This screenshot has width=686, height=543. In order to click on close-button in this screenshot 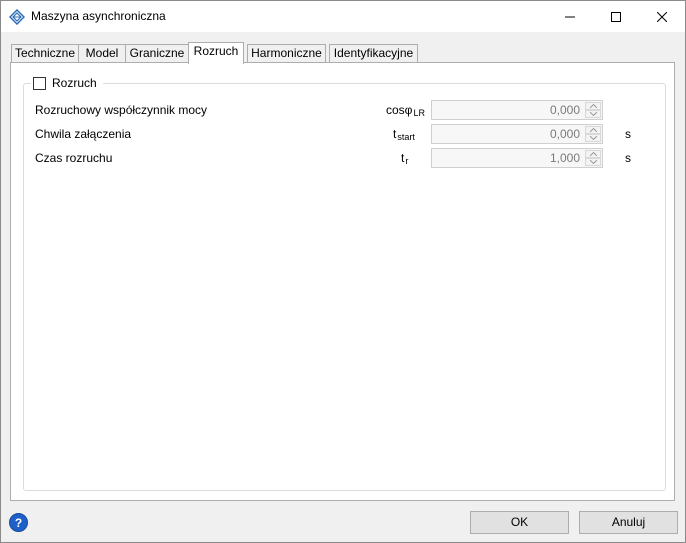, I will do `click(662, 16)`.